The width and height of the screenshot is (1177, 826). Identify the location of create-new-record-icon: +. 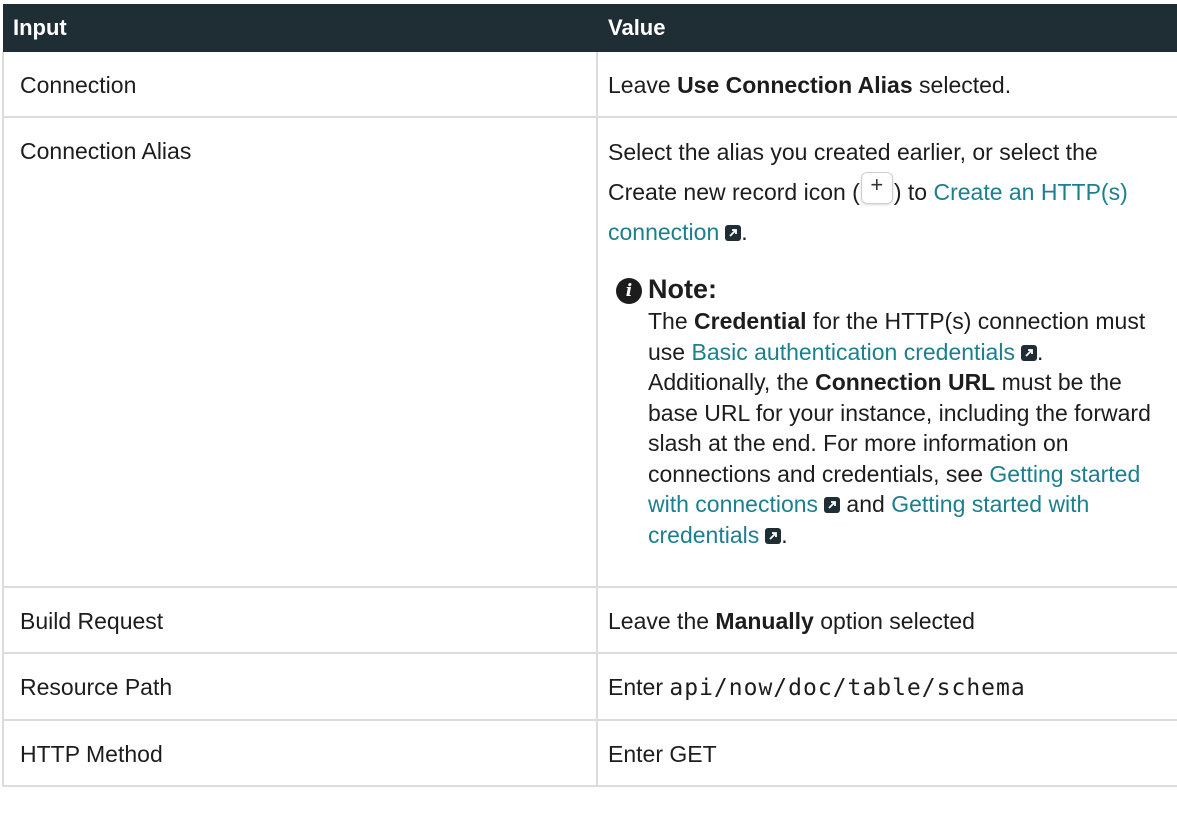
(876, 188).